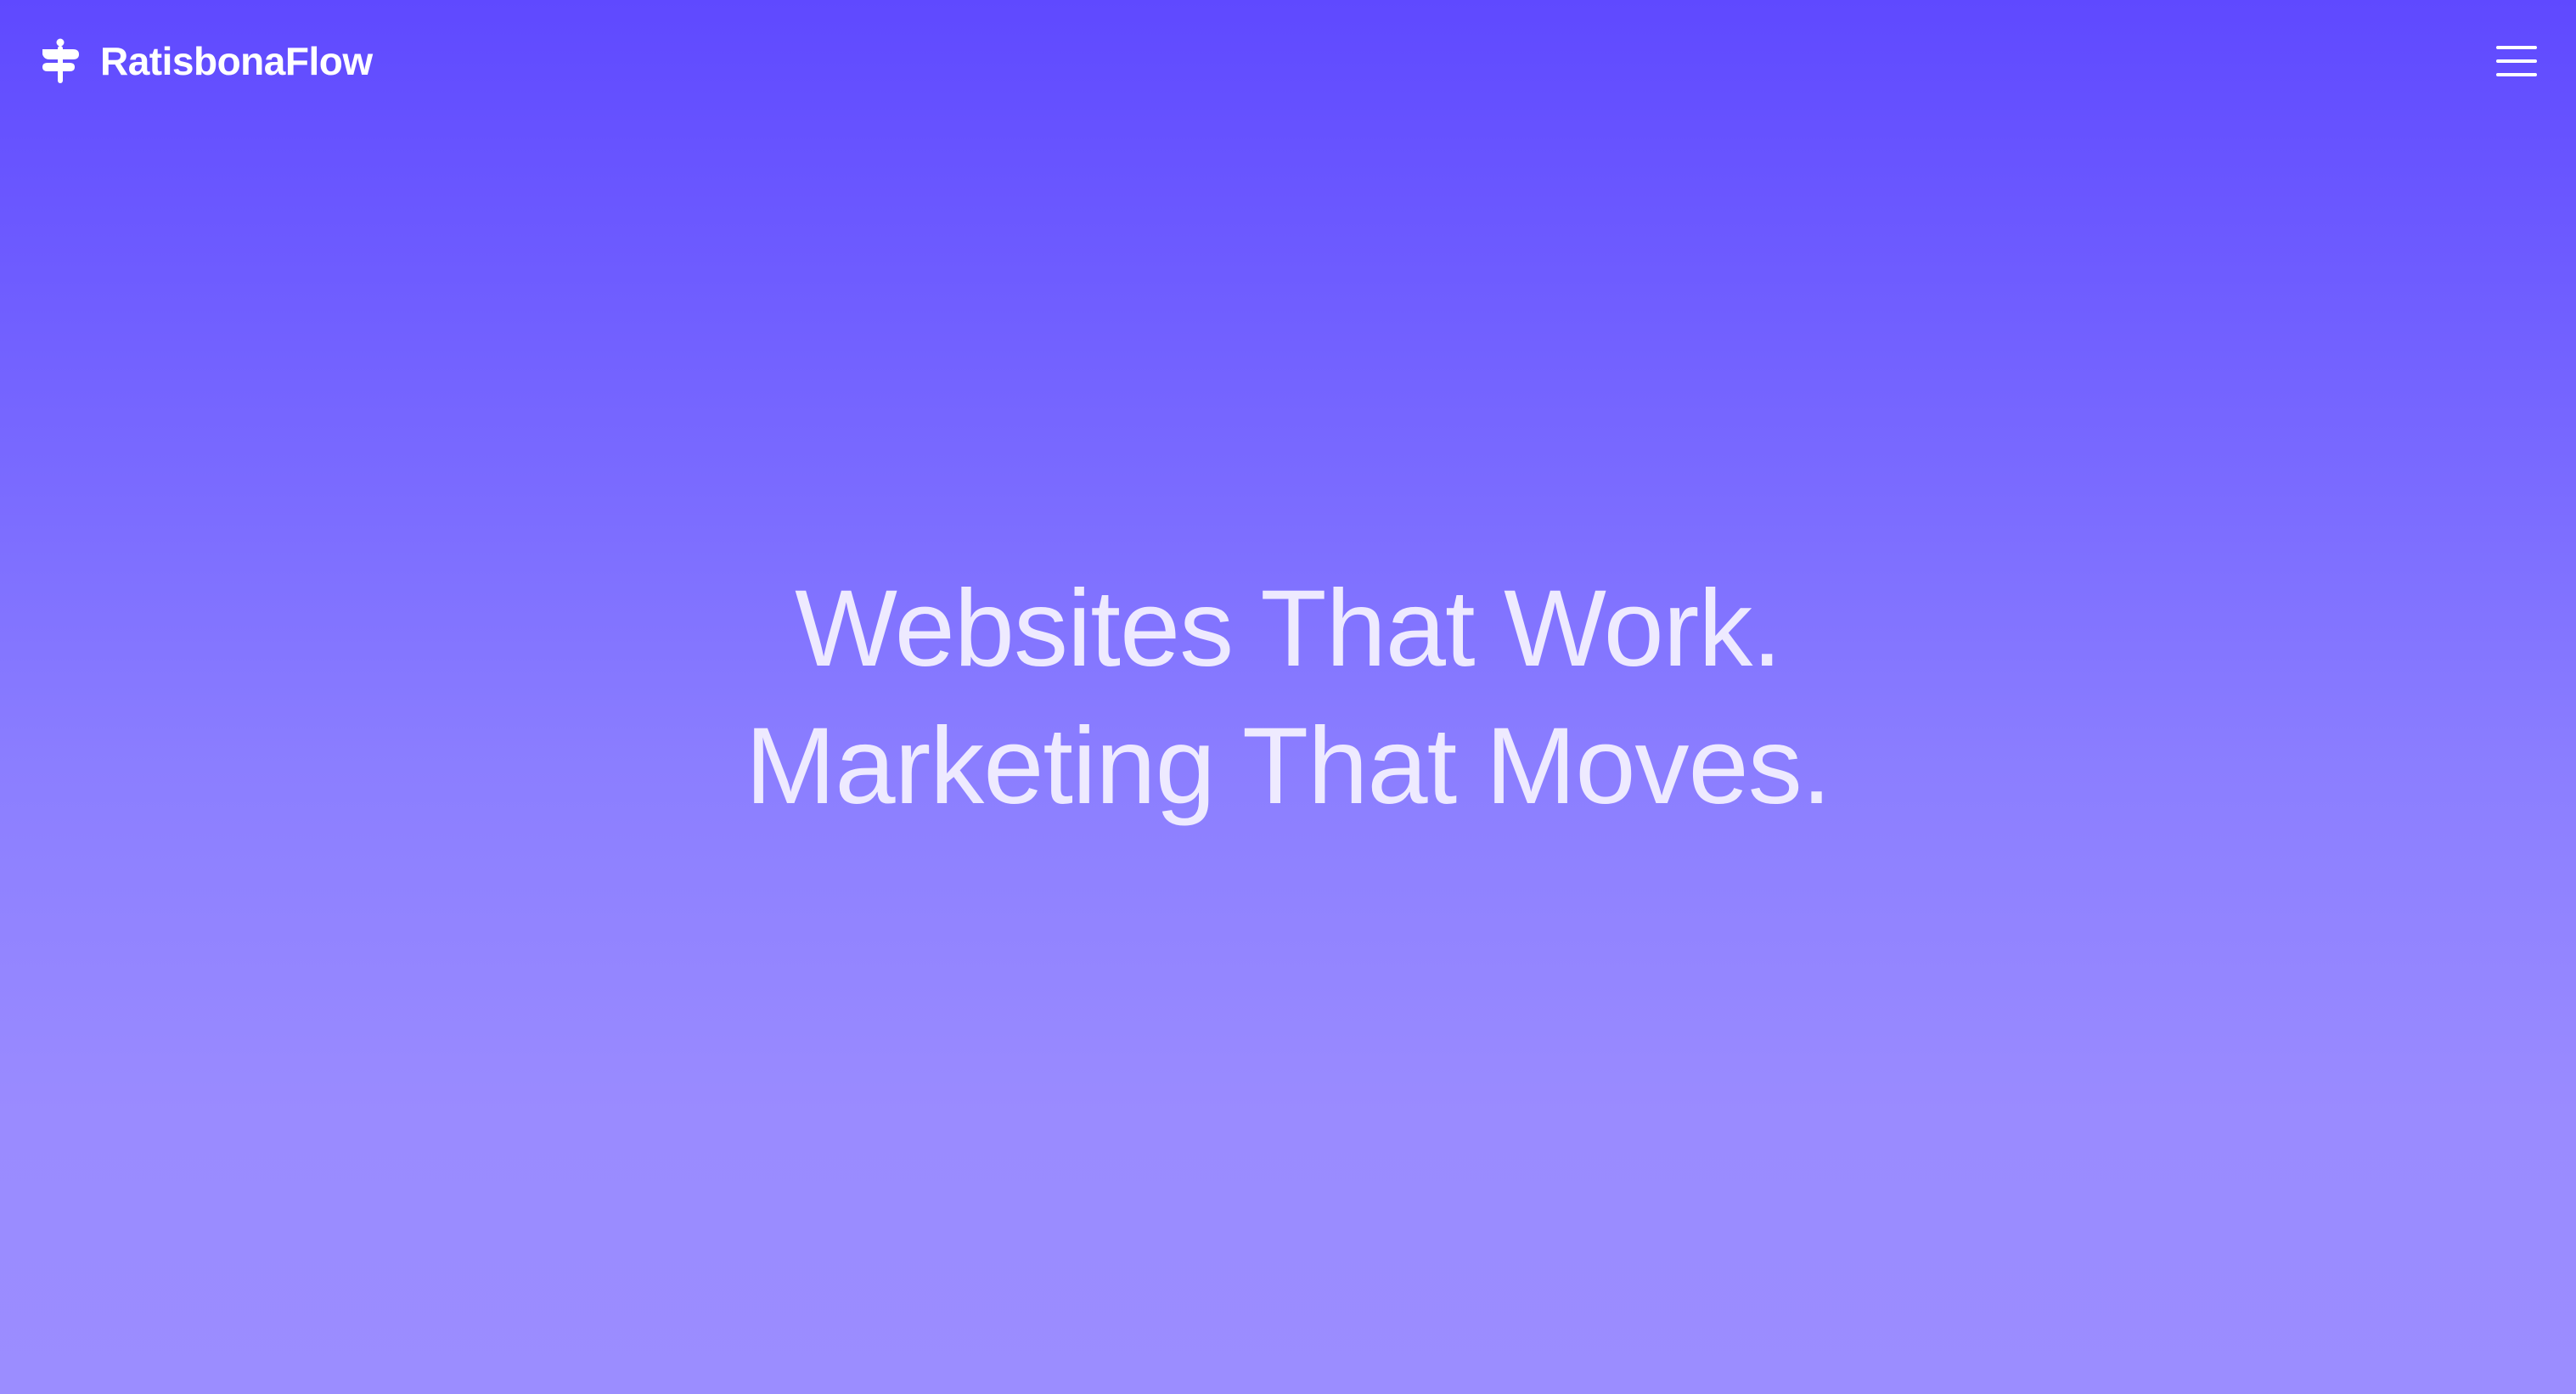 This screenshot has width=2576, height=1394. Describe the element at coordinates (60, 60) in the screenshot. I see `ratisbona-signpost-icon` at that location.